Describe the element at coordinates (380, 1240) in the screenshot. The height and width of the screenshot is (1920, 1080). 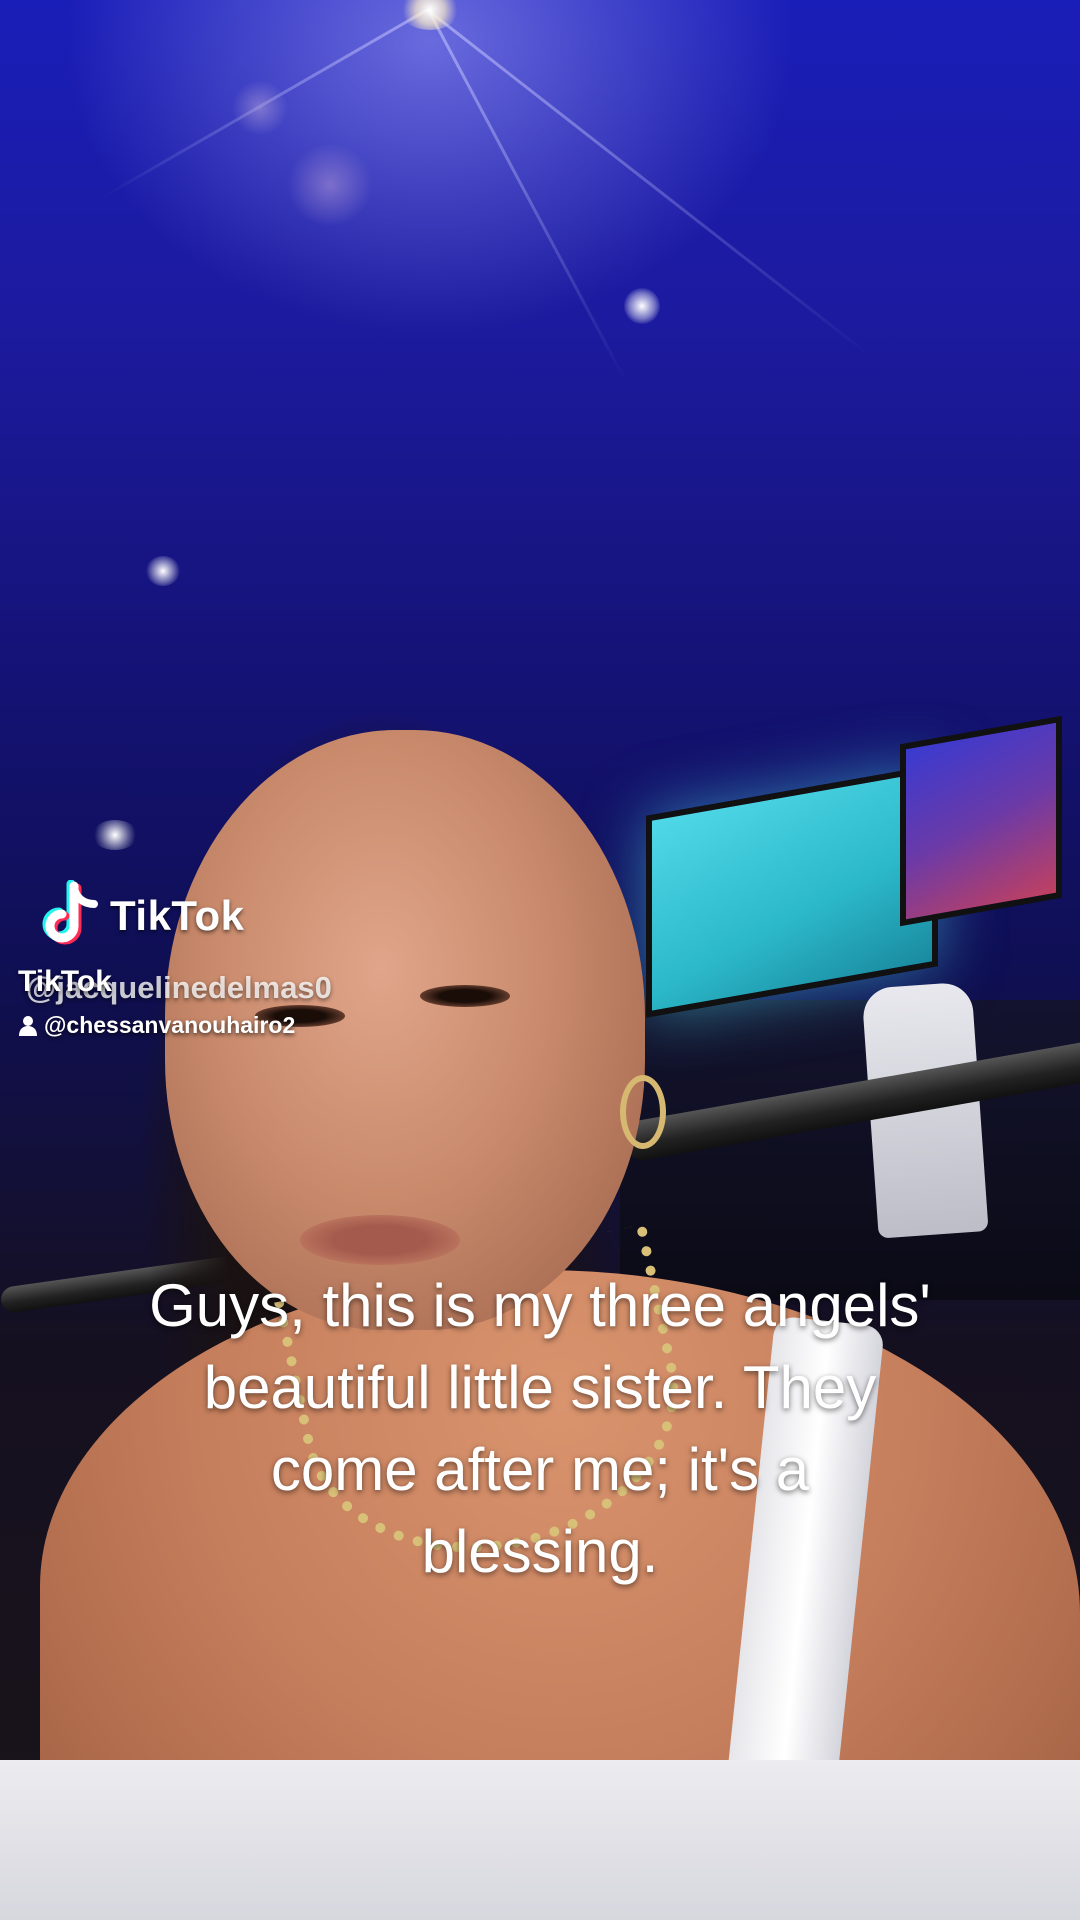
I see `lips` at that location.